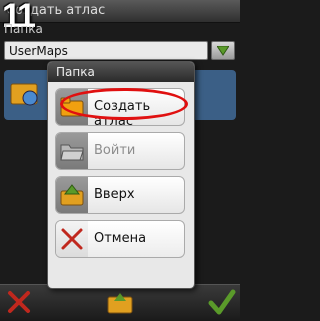 This screenshot has width=320, height=321. Describe the element at coordinates (19, 302) in the screenshot. I see `cancel-icon` at that location.